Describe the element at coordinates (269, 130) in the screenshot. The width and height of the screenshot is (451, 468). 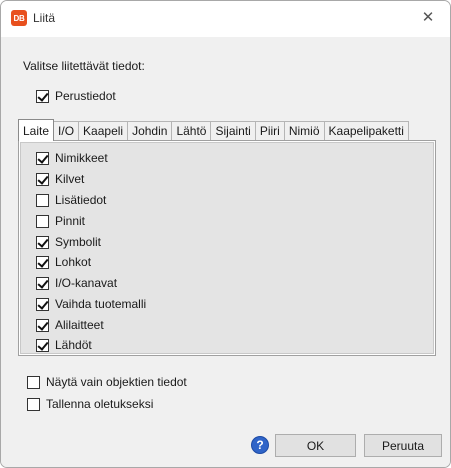
I see `tab-piiri: Piiri` at that location.